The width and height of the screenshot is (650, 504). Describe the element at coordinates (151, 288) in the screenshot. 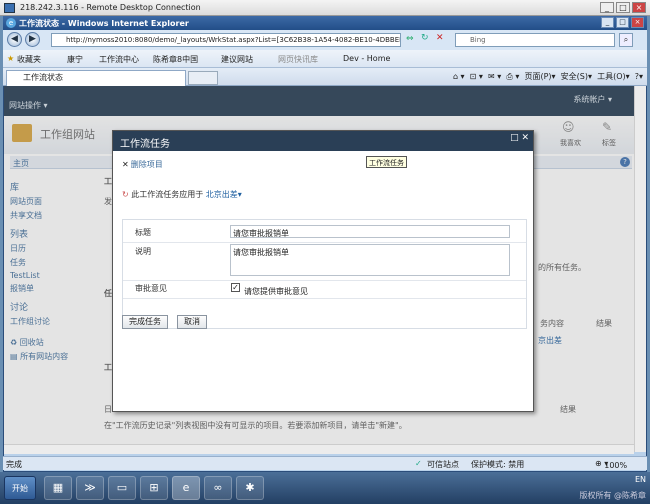

I see `opinion-label: 审批意见` at that location.